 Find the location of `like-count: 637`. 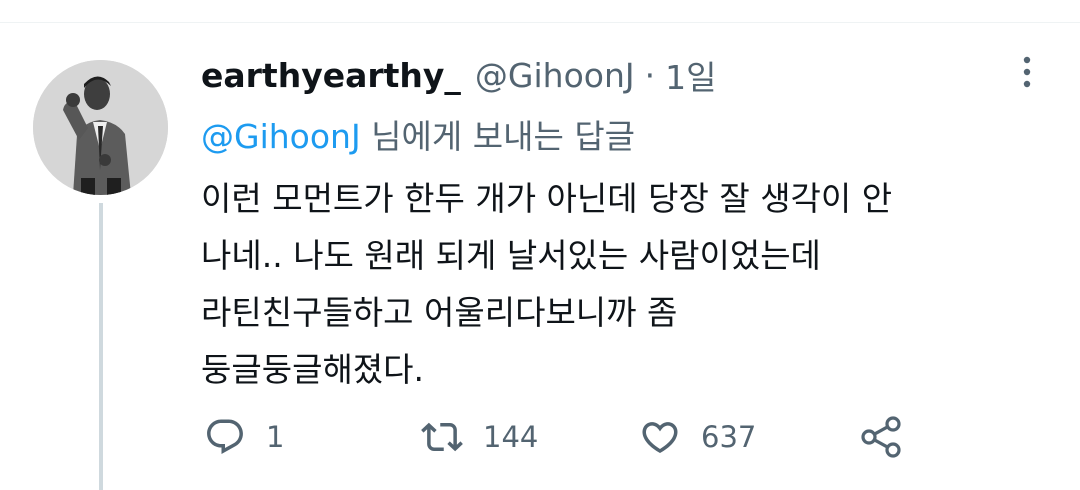

like-count: 637 is located at coordinates (729, 437).